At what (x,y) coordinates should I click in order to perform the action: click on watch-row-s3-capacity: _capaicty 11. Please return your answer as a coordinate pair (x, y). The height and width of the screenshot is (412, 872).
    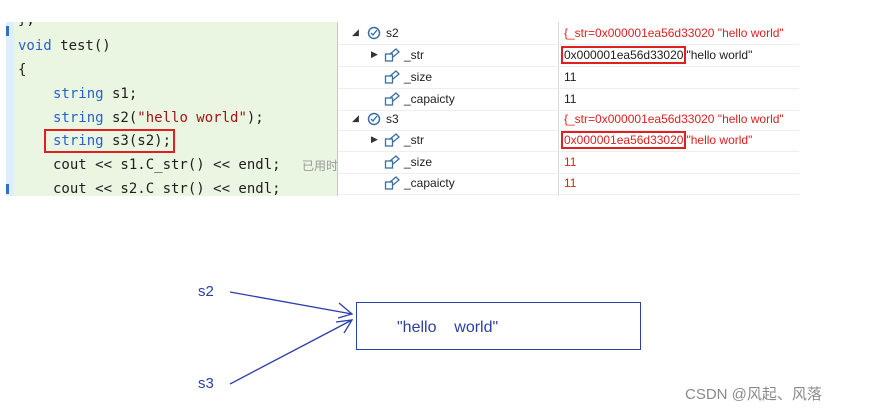
    Looking at the image, I should click on (568, 184).